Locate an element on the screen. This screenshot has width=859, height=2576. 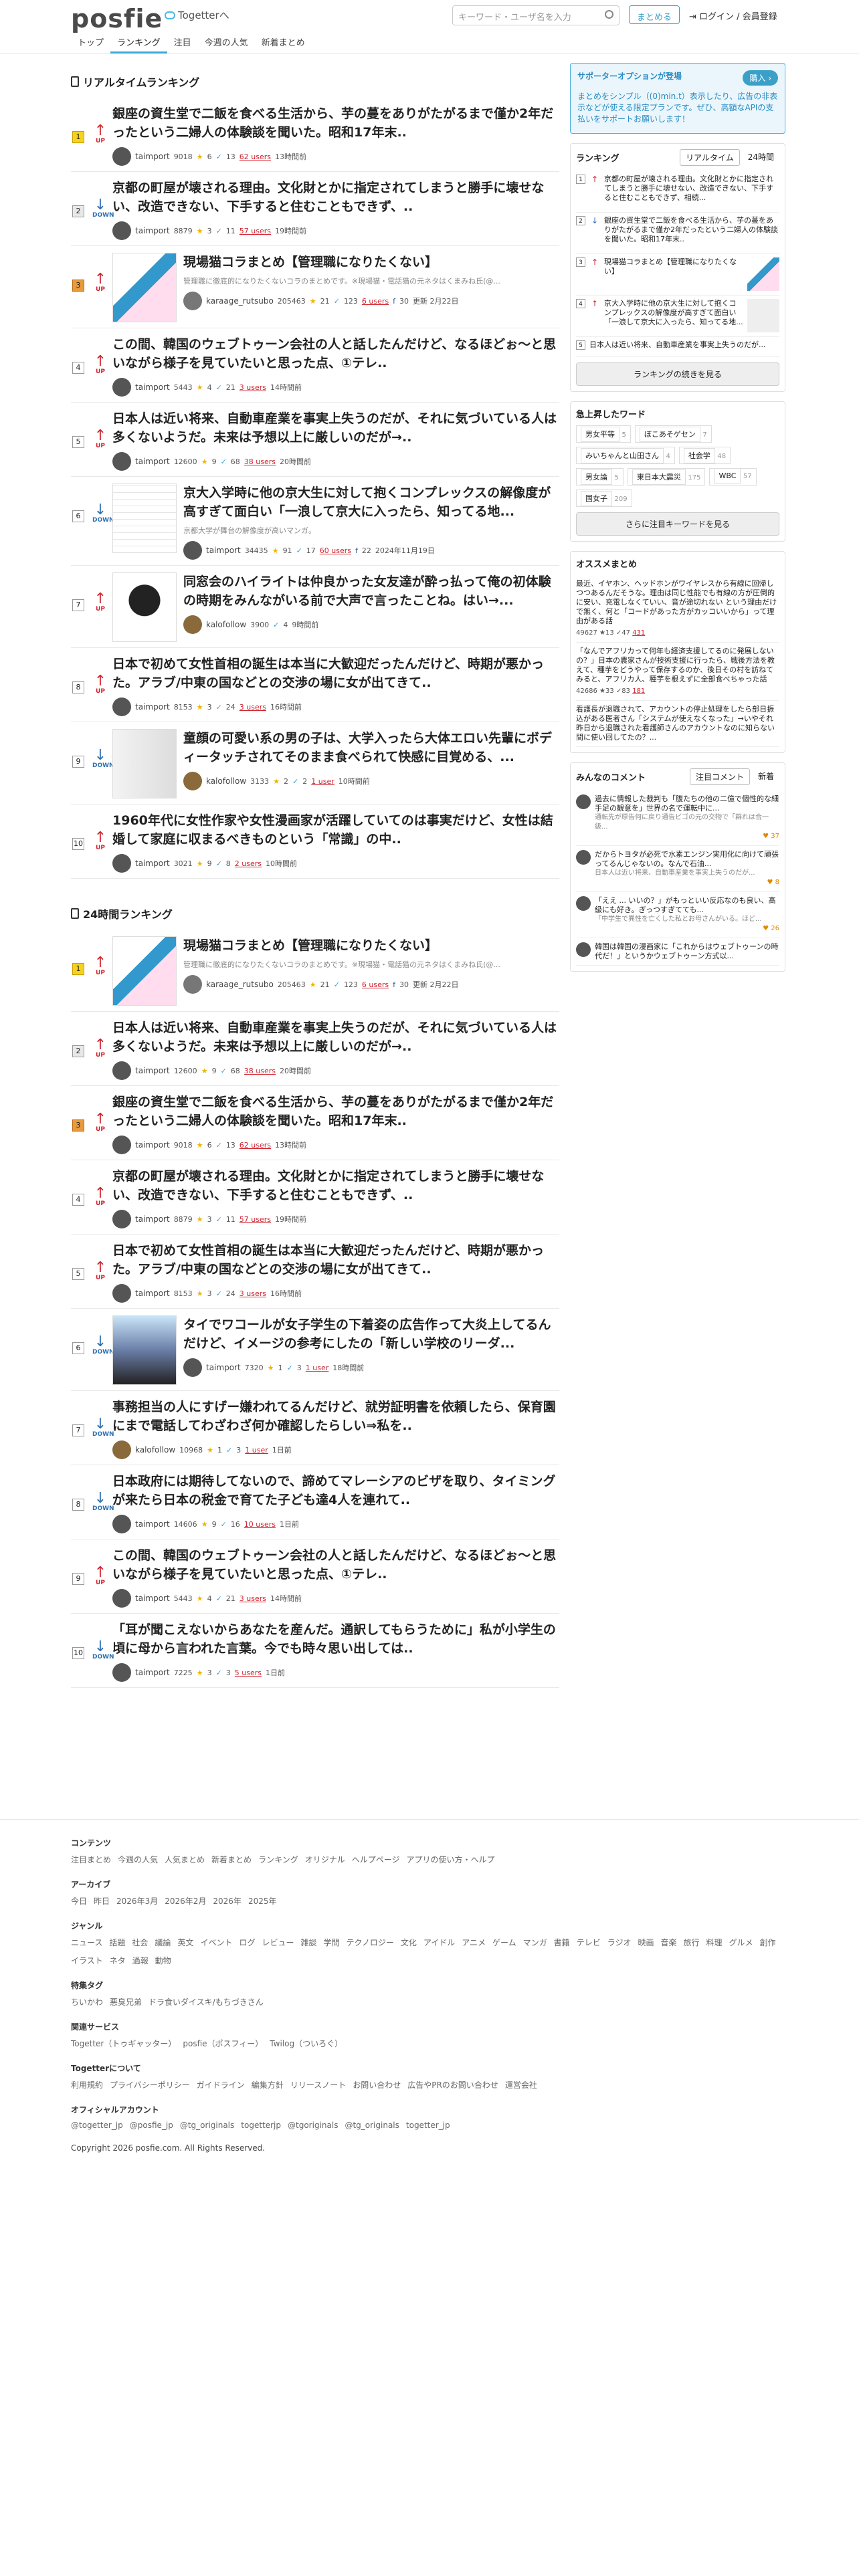
footer-link: @tgoriginals is located at coordinates (313, 2126).